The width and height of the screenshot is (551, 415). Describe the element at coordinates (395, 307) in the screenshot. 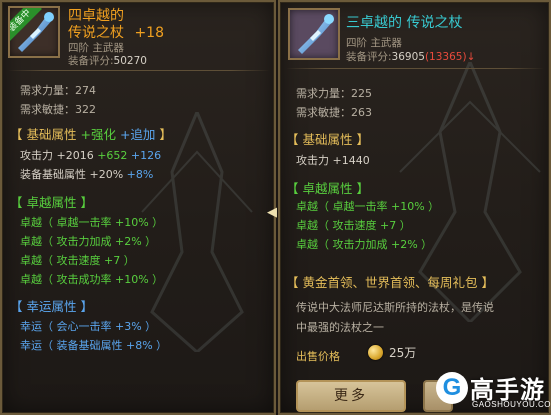

I see `description-line: 传说中大法师尼达斯所持的法杖，是传说` at that location.